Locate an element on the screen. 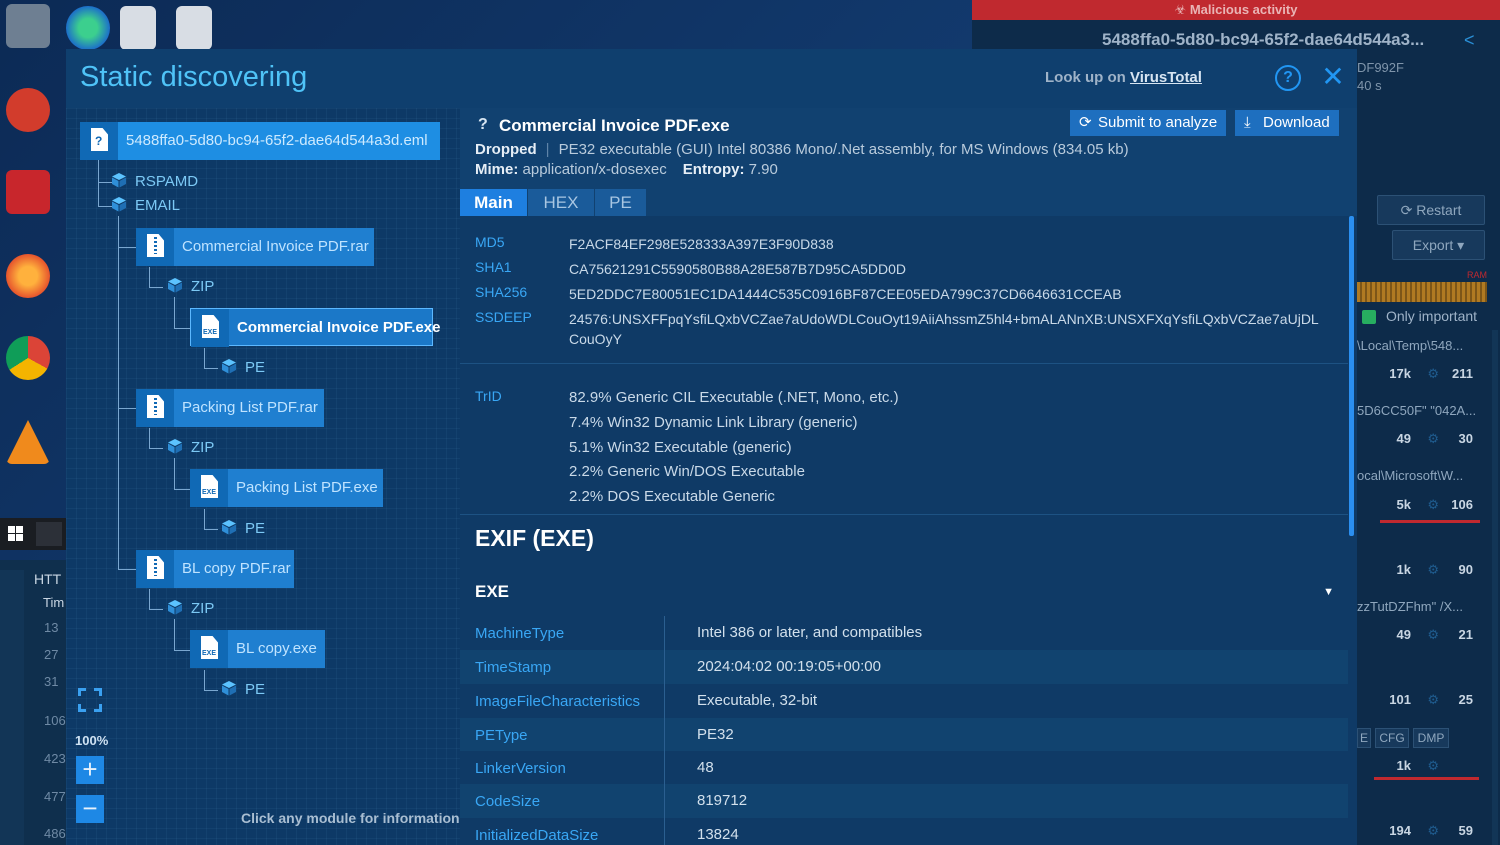 The width and height of the screenshot is (1500, 845). mime-label: Mime: is located at coordinates (497, 169).